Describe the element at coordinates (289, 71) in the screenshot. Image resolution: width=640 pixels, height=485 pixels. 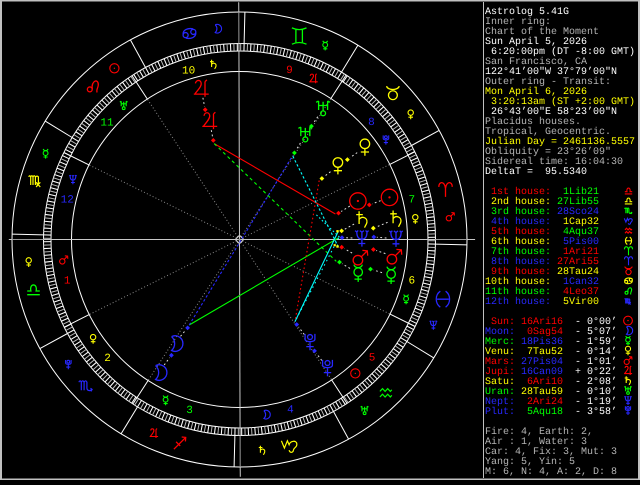
I see `svg-text: 9` at that location.